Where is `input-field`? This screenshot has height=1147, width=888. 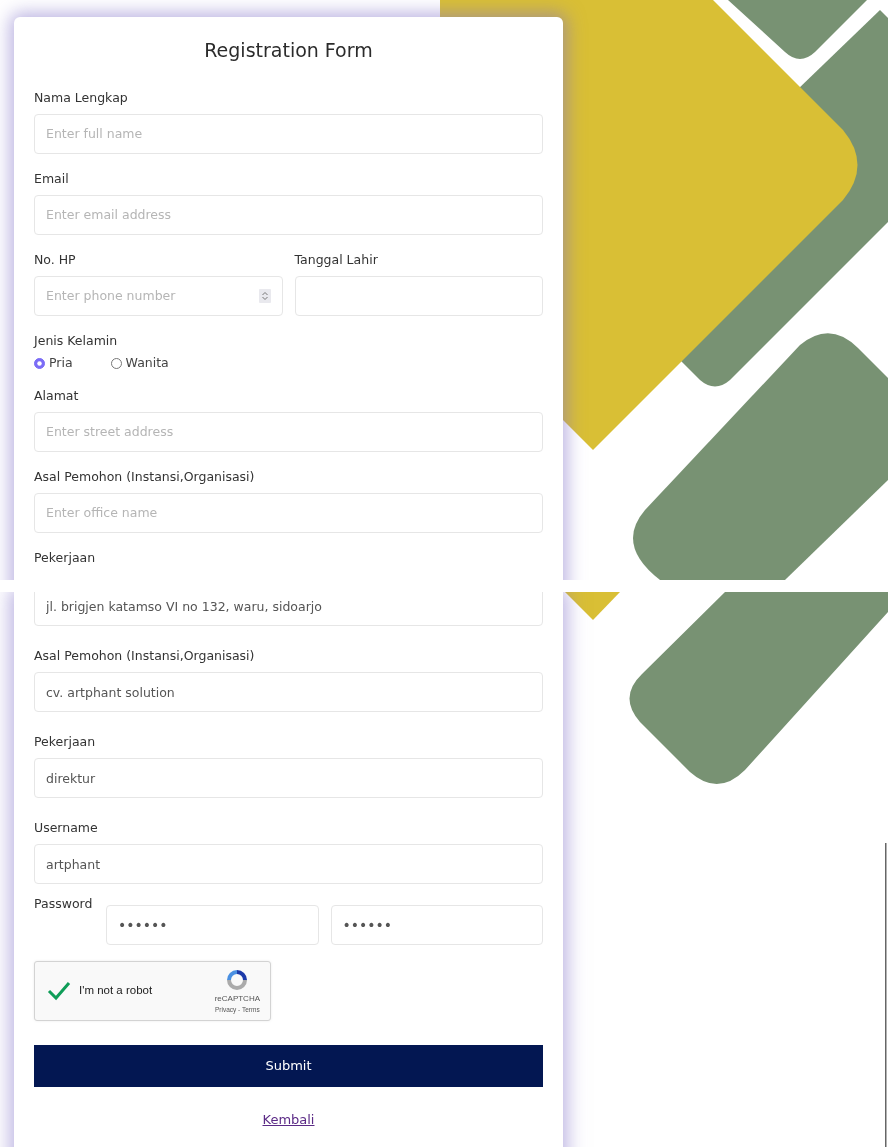 input-field is located at coordinates (418, 295).